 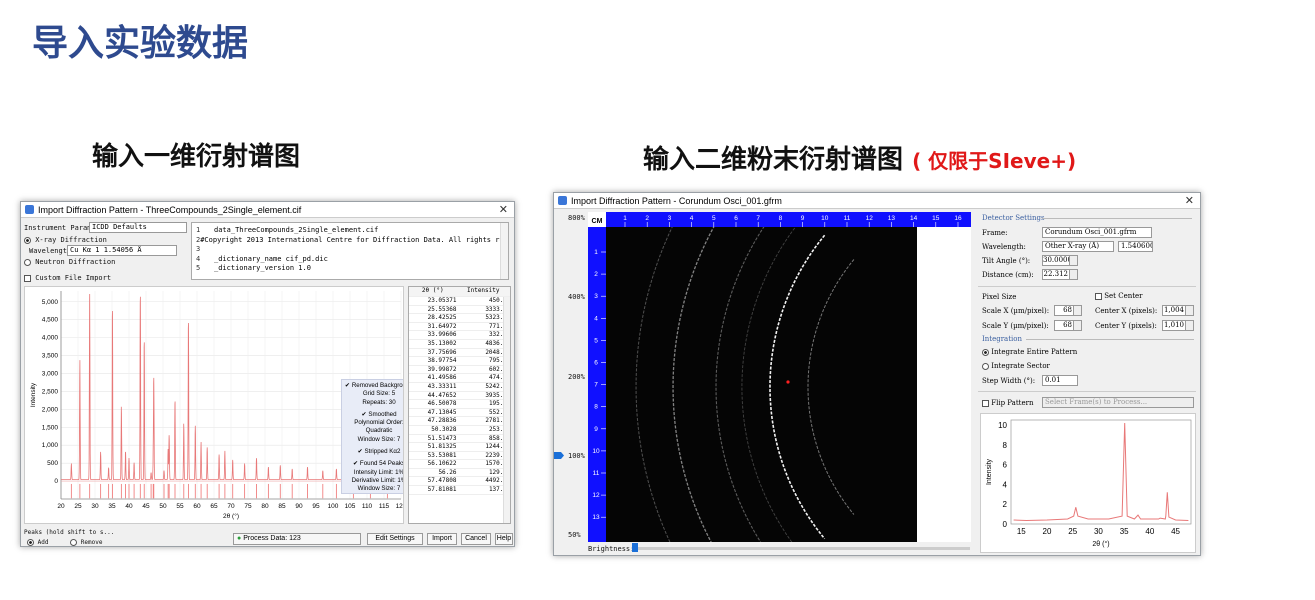 What do you see at coordinates (1097, 232) in the screenshot?
I see `frame-select: Corundum Osci_001.gfrm` at bounding box center [1097, 232].